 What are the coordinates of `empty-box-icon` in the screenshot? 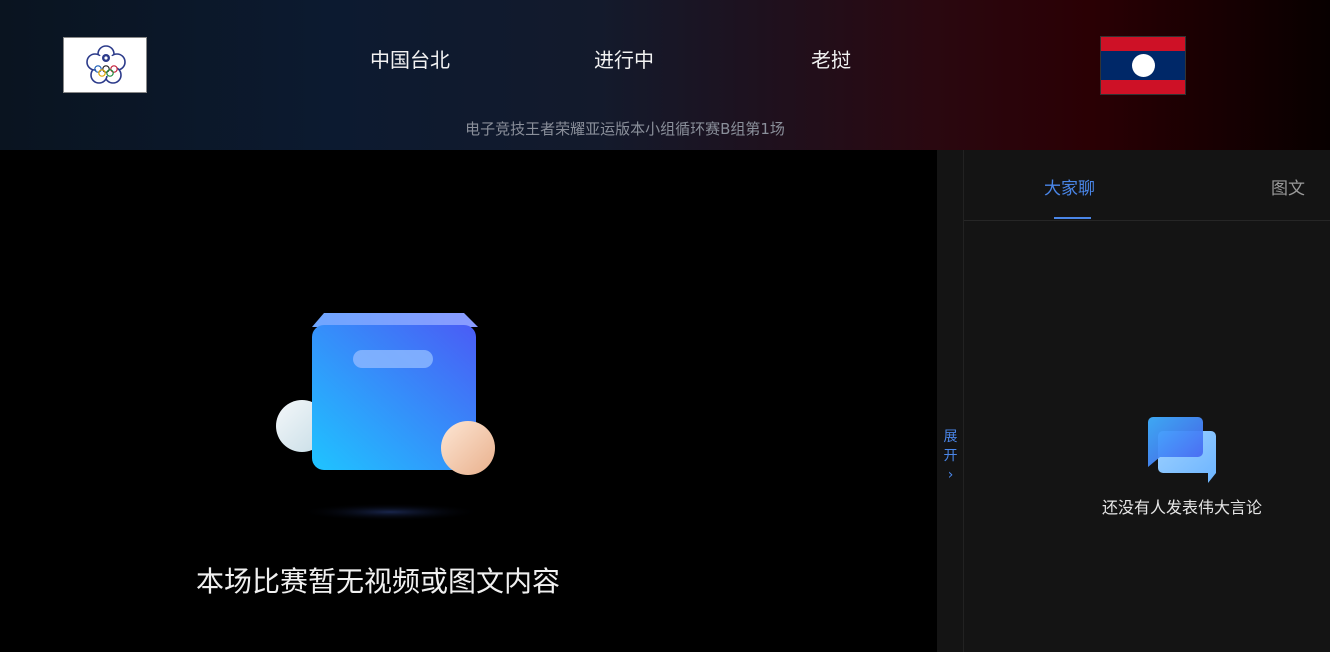 It's located at (385, 417).